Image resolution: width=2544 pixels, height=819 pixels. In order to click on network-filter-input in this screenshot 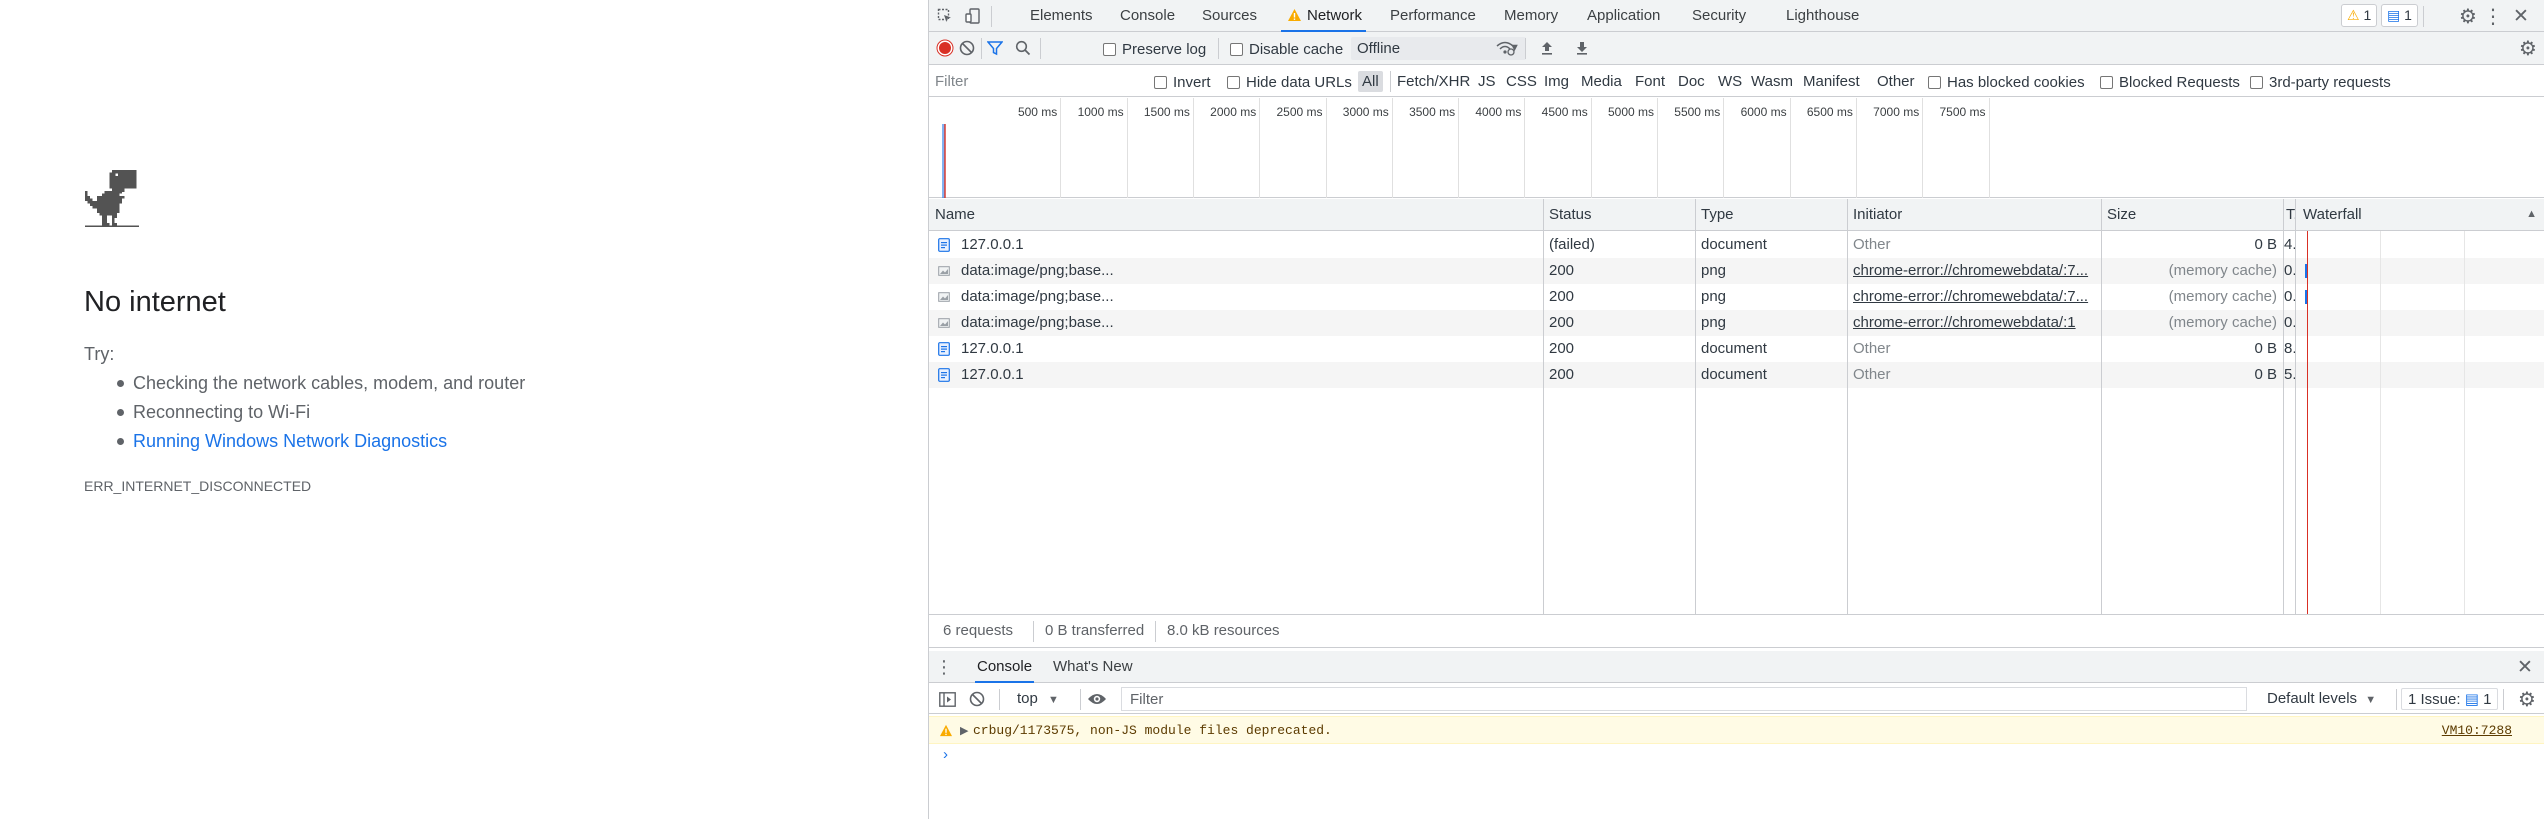, I will do `click(1041, 81)`.